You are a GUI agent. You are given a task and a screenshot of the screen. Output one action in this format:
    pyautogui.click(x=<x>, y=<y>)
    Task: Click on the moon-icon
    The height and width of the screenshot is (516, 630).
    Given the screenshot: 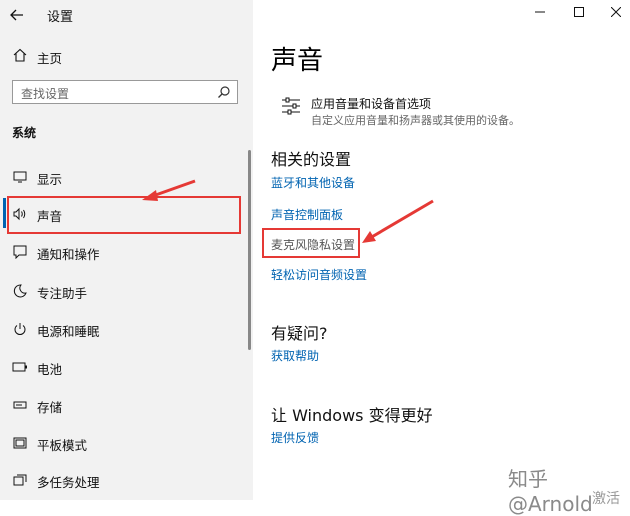 What is the action you would take?
    pyautogui.click(x=20, y=291)
    